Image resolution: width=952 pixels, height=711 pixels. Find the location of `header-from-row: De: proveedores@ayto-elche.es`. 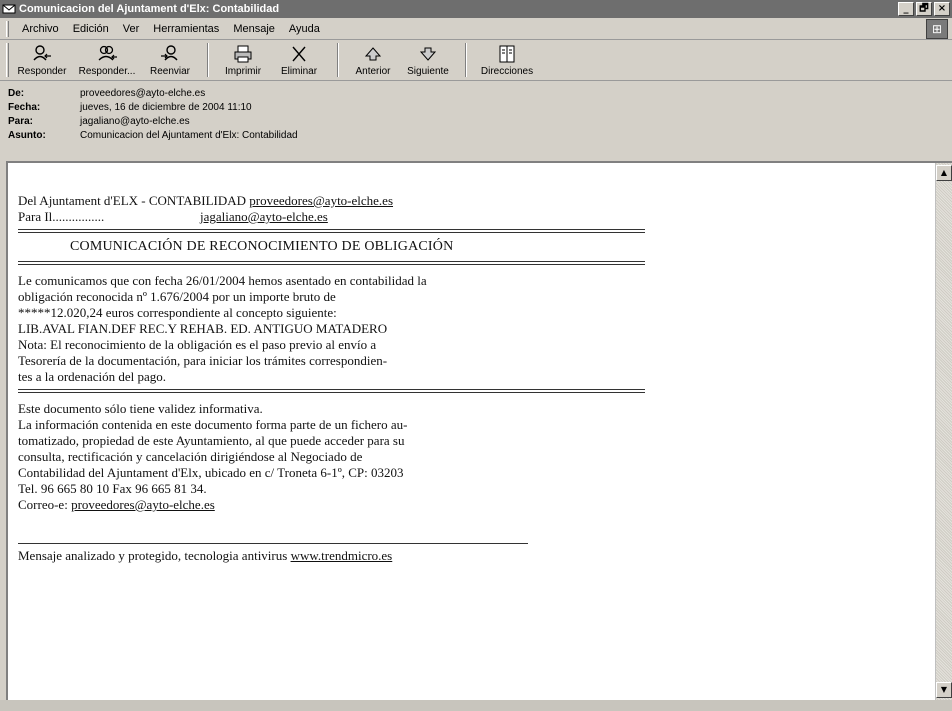

header-from-row: De: proveedores@ayto-elche.es is located at coordinates (480, 93).